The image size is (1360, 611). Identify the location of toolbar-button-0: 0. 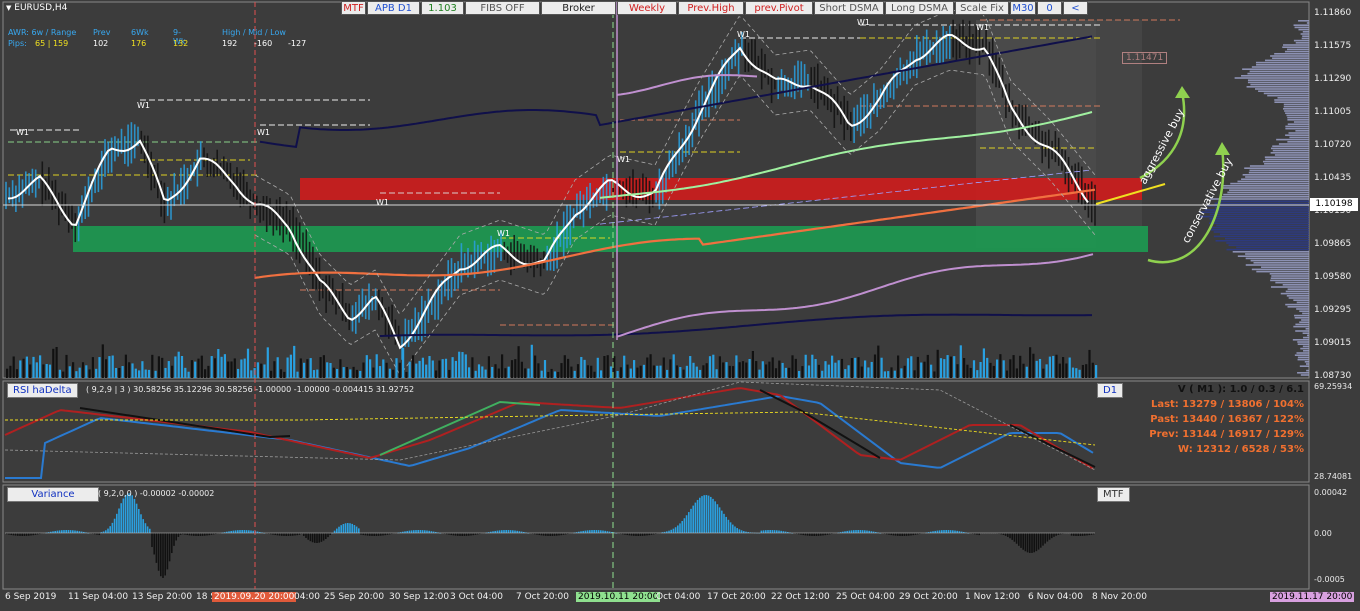
(1049, 8).